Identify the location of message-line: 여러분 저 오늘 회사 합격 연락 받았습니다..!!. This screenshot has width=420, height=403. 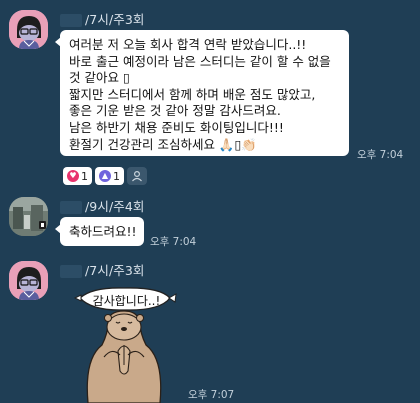
(188, 44).